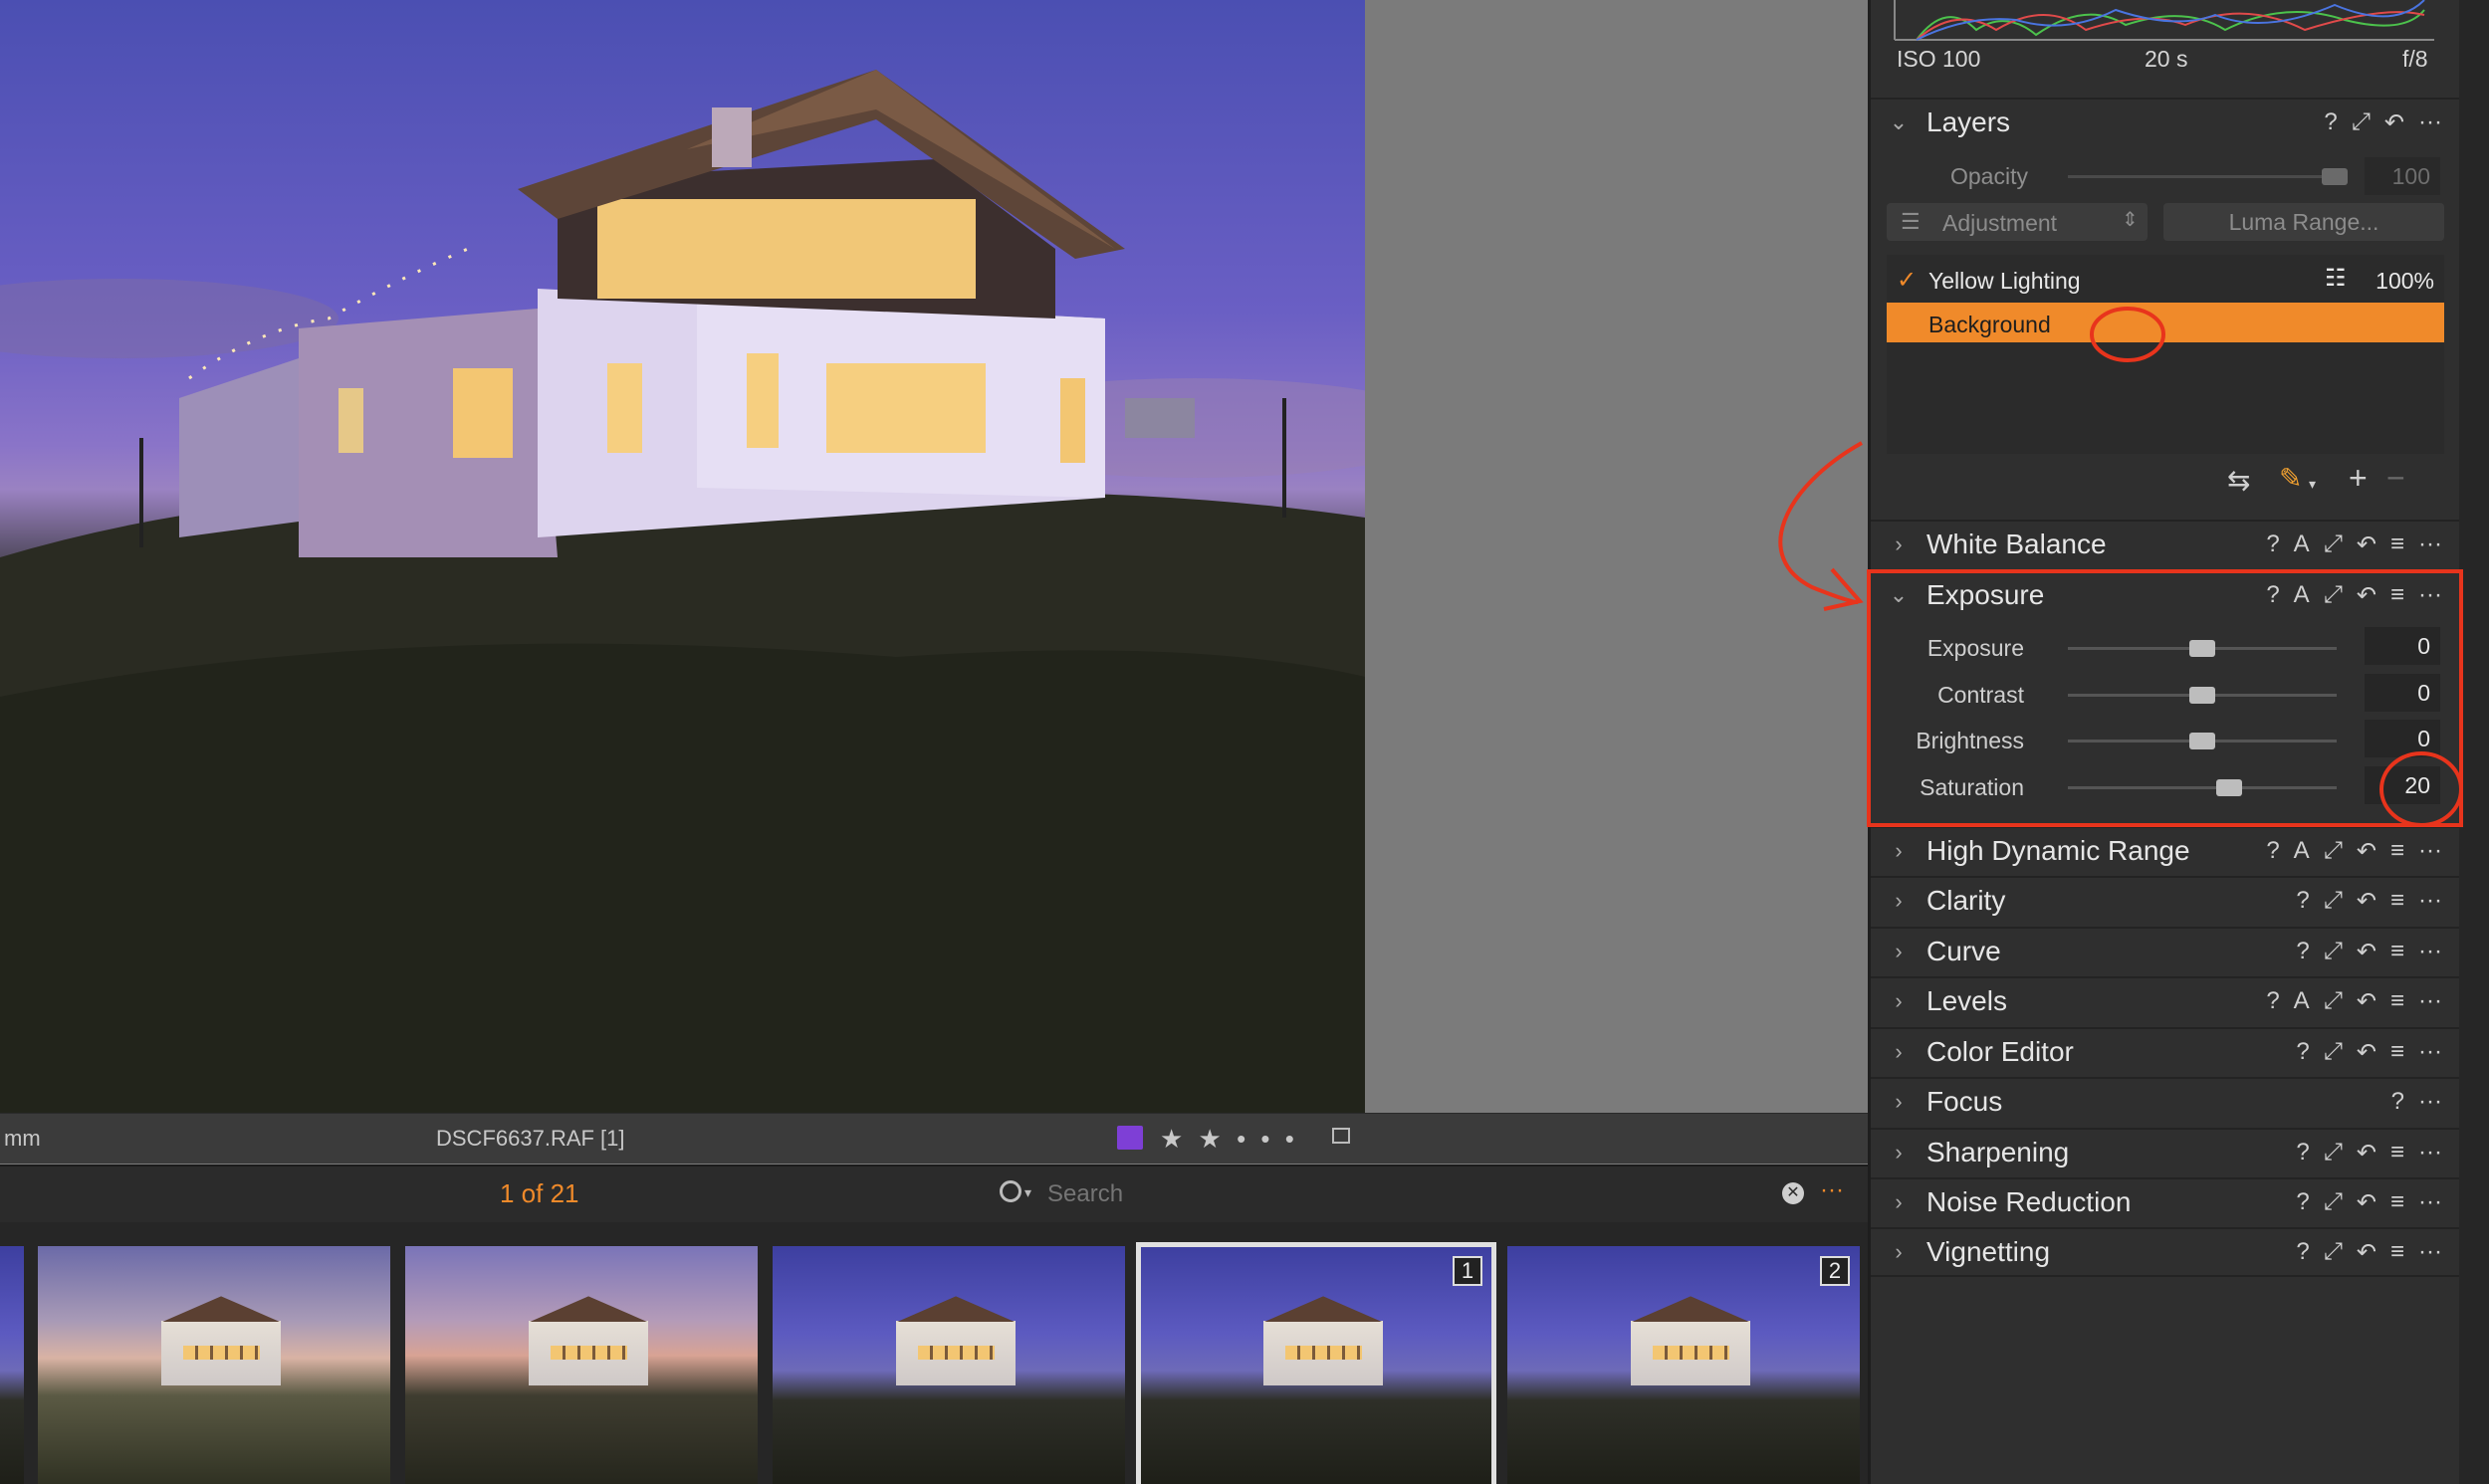 The width and height of the screenshot is (2489, 1484). Describe the element at coordinates (1316, 1363) in the screenshot. I see `thumbnail-selected: 1` at that location.